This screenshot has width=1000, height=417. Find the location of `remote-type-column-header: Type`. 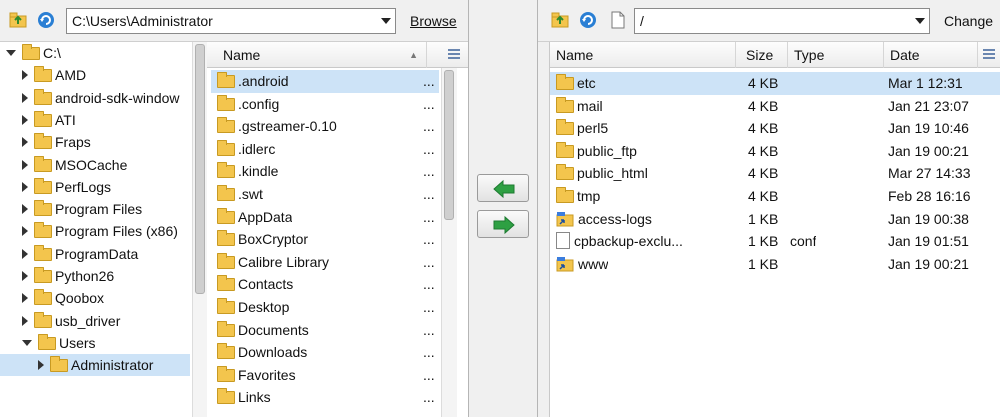

remote-type-column-header: Type is located at coordinates (836, 55).